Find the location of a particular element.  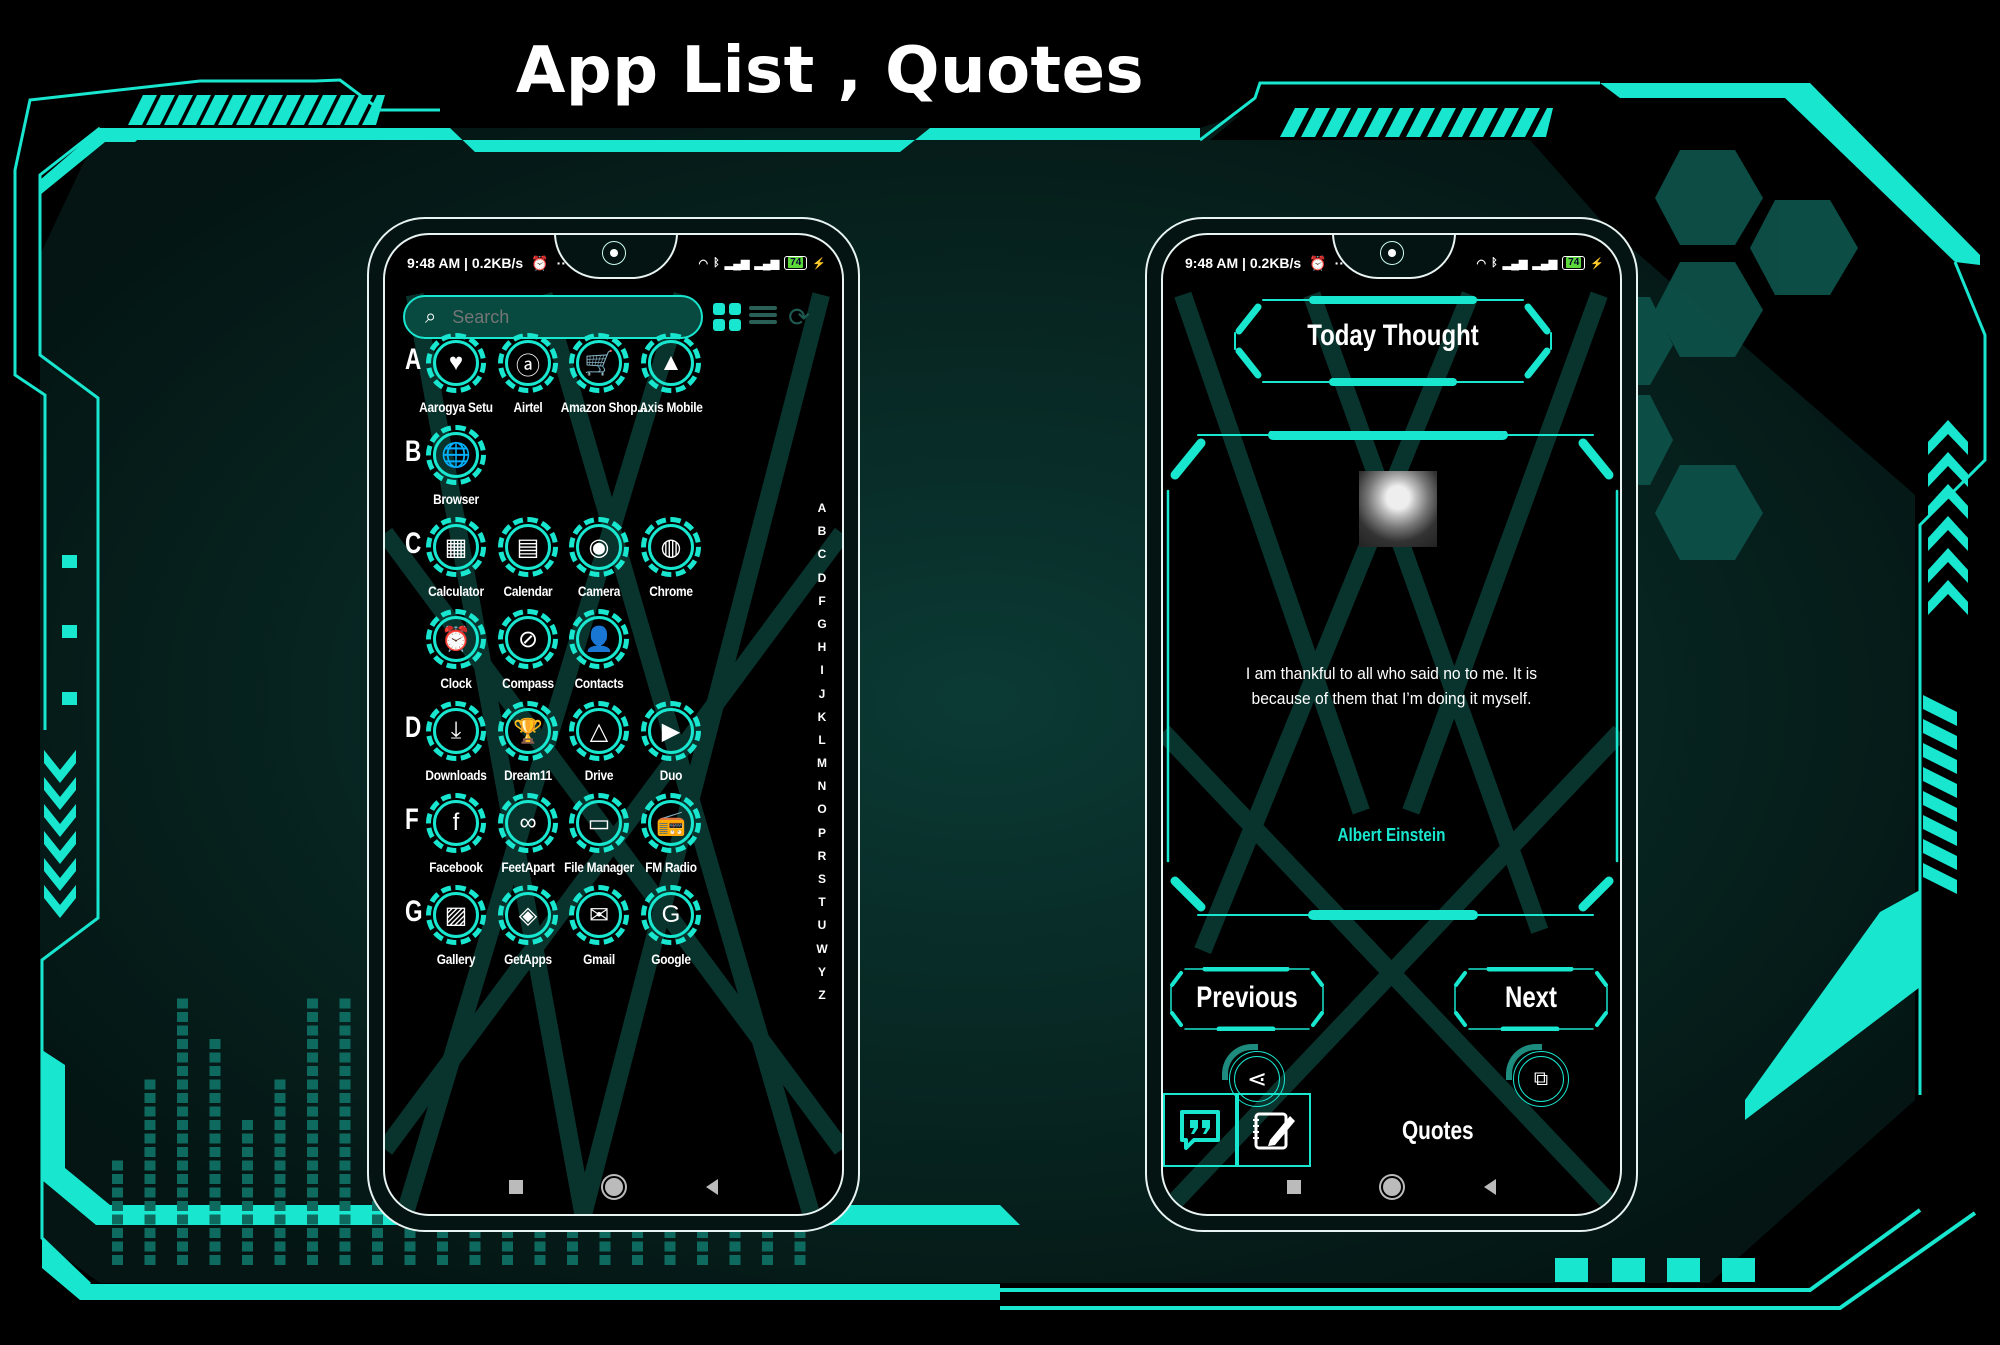

app-icon-browser: 🌐 Browser is located at coordinates (456, 466).